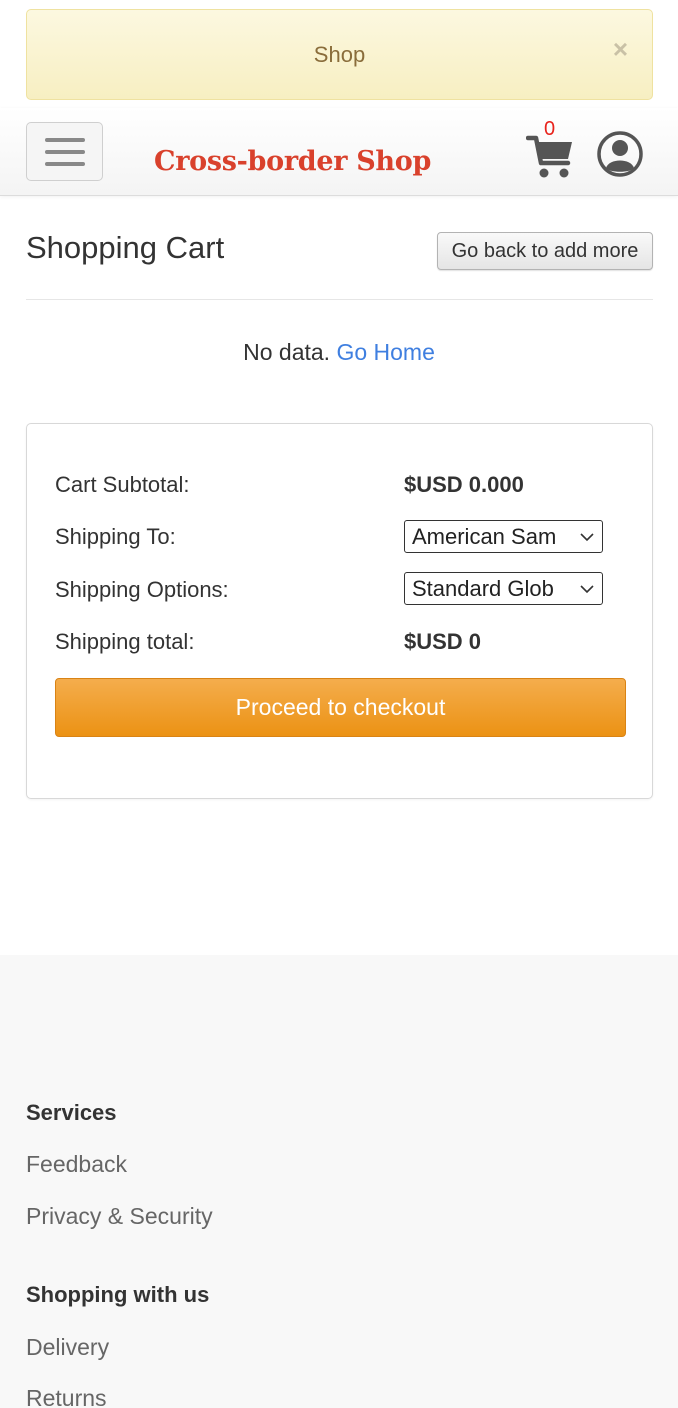  I want to click on shipping-country-select: American Sam, so click(503, 536).